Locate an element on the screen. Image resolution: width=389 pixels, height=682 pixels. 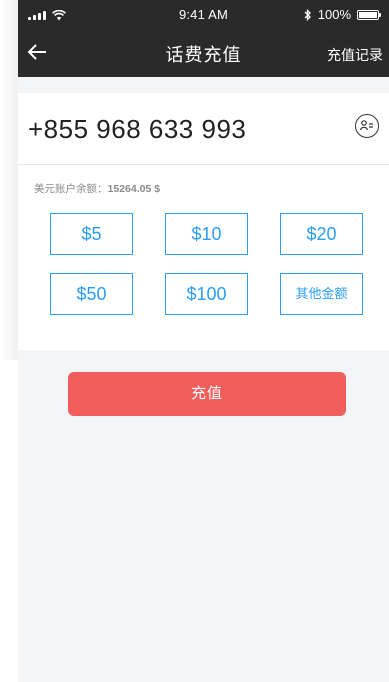
recharge-button: 充值 is located at coordinates (207, 394).